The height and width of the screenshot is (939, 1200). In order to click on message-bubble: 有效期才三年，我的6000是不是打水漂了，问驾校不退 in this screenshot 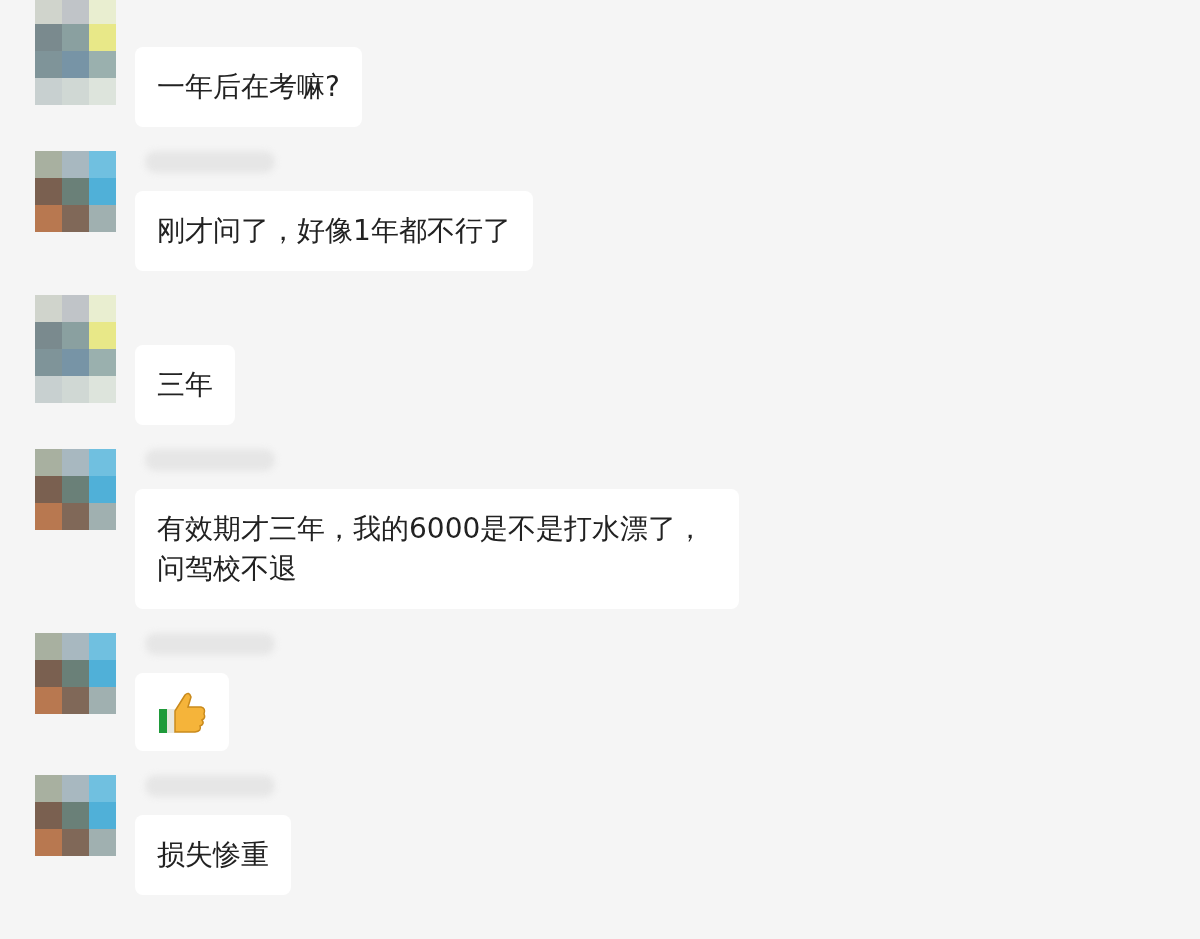, I will do `click(437, 549)`.